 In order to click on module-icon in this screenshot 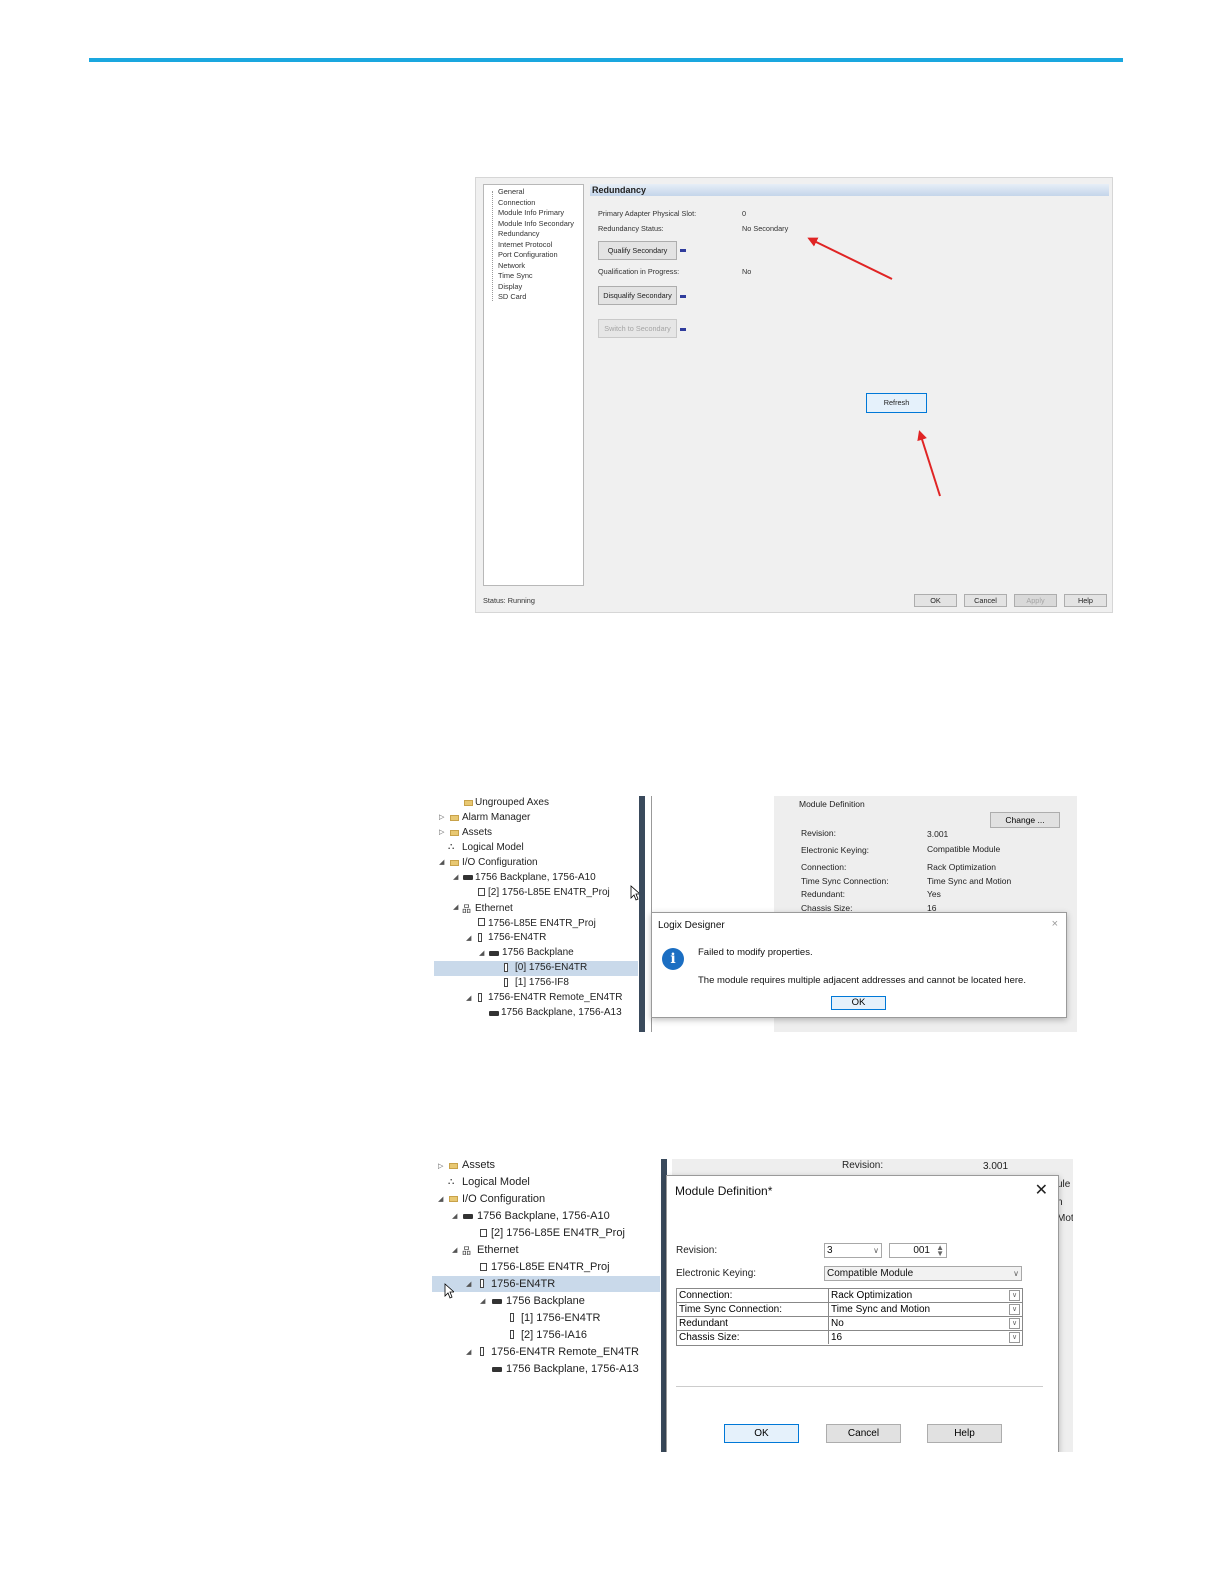, I will do `click(480, 997)`.